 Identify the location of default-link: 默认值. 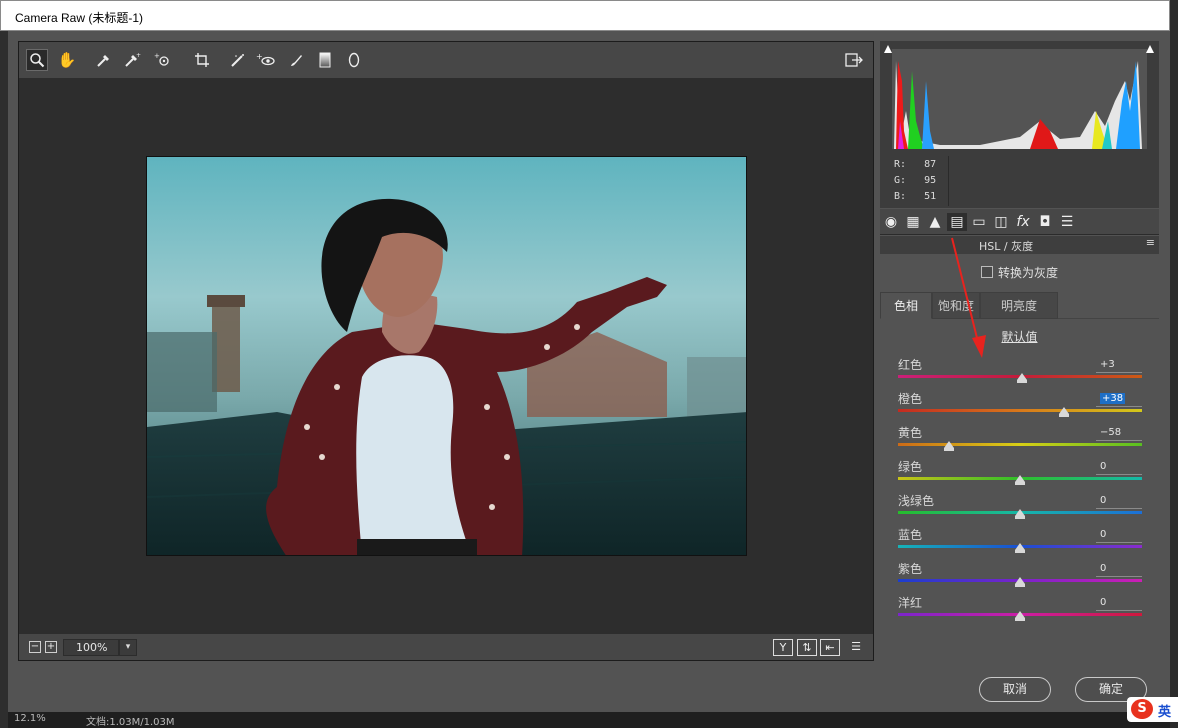
(1019, 336).